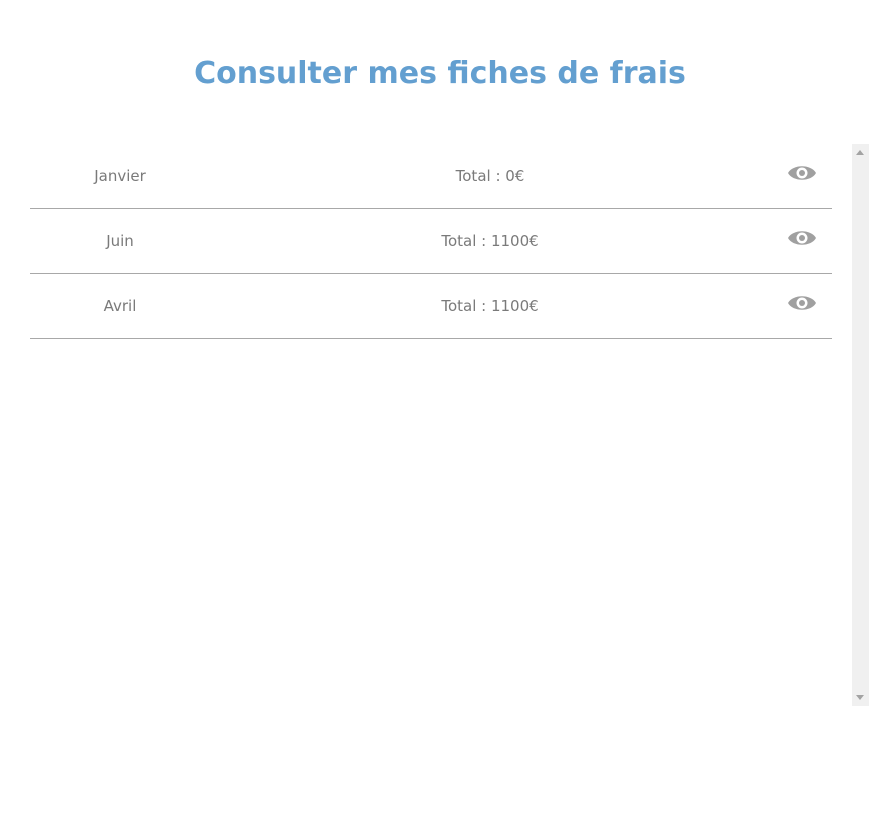  Describe the element at coordinates (490, 176) in the screenshot. I see `fiche-total: Total : 0€` at that location.